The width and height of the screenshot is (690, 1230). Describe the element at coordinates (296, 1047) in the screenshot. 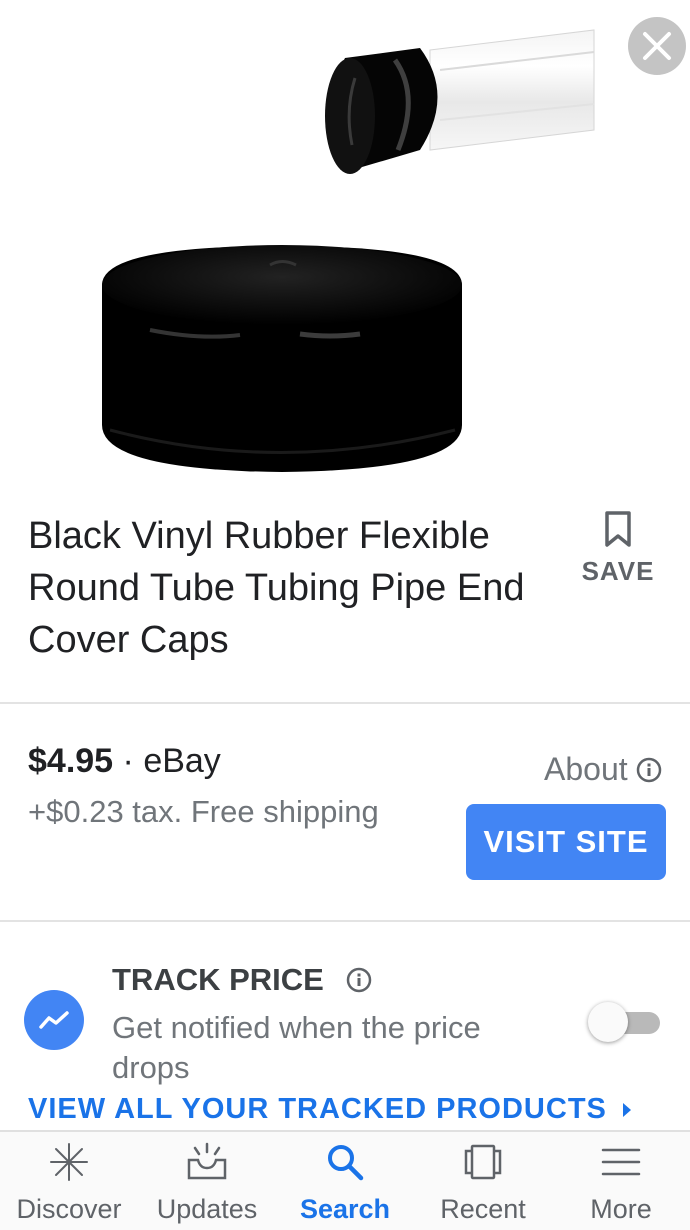

I see `track-price-description: Get notified when the price drops` at that location.